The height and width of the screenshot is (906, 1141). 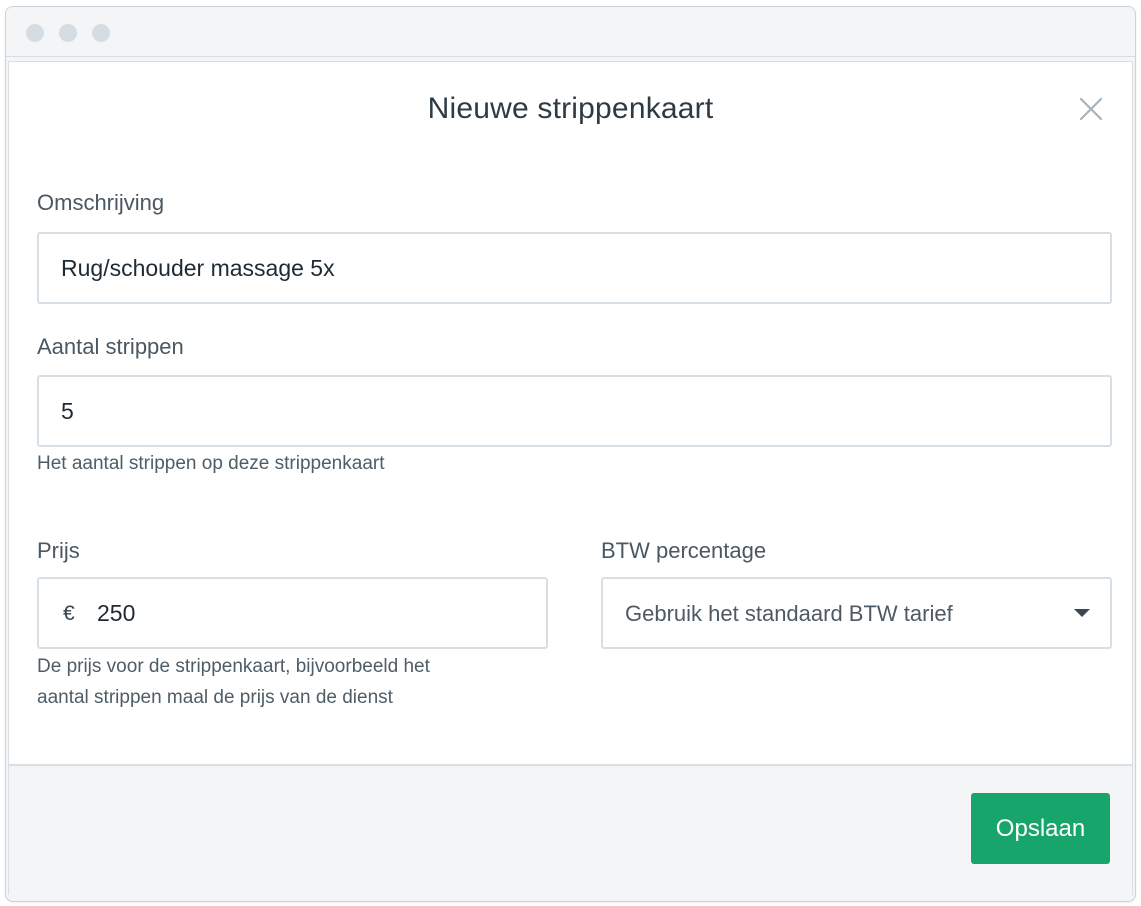 I want to click on description-label: Omschrijving, so click(x=101, y=202).